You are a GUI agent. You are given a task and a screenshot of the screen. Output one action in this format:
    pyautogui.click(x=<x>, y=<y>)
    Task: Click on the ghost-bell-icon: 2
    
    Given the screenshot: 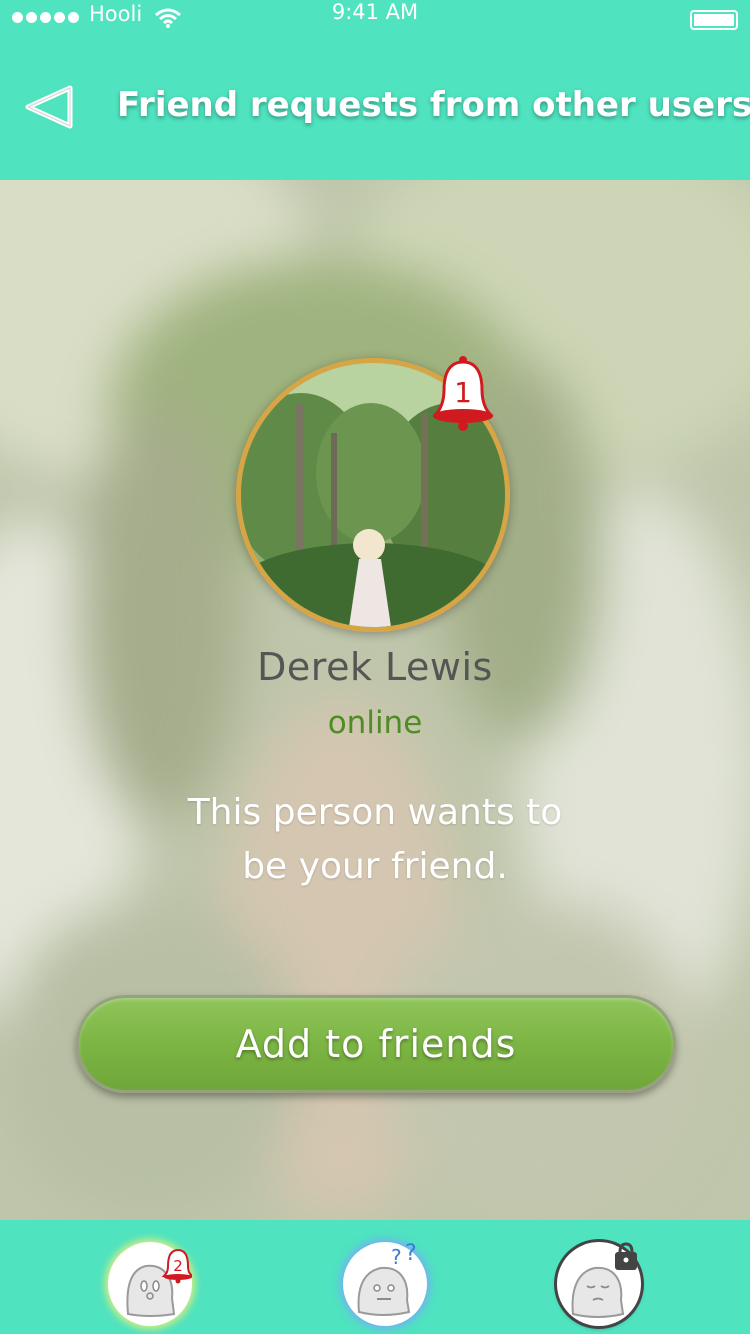 What is the action you would take?
    pyautogui.click(x=159, y=1282)
    